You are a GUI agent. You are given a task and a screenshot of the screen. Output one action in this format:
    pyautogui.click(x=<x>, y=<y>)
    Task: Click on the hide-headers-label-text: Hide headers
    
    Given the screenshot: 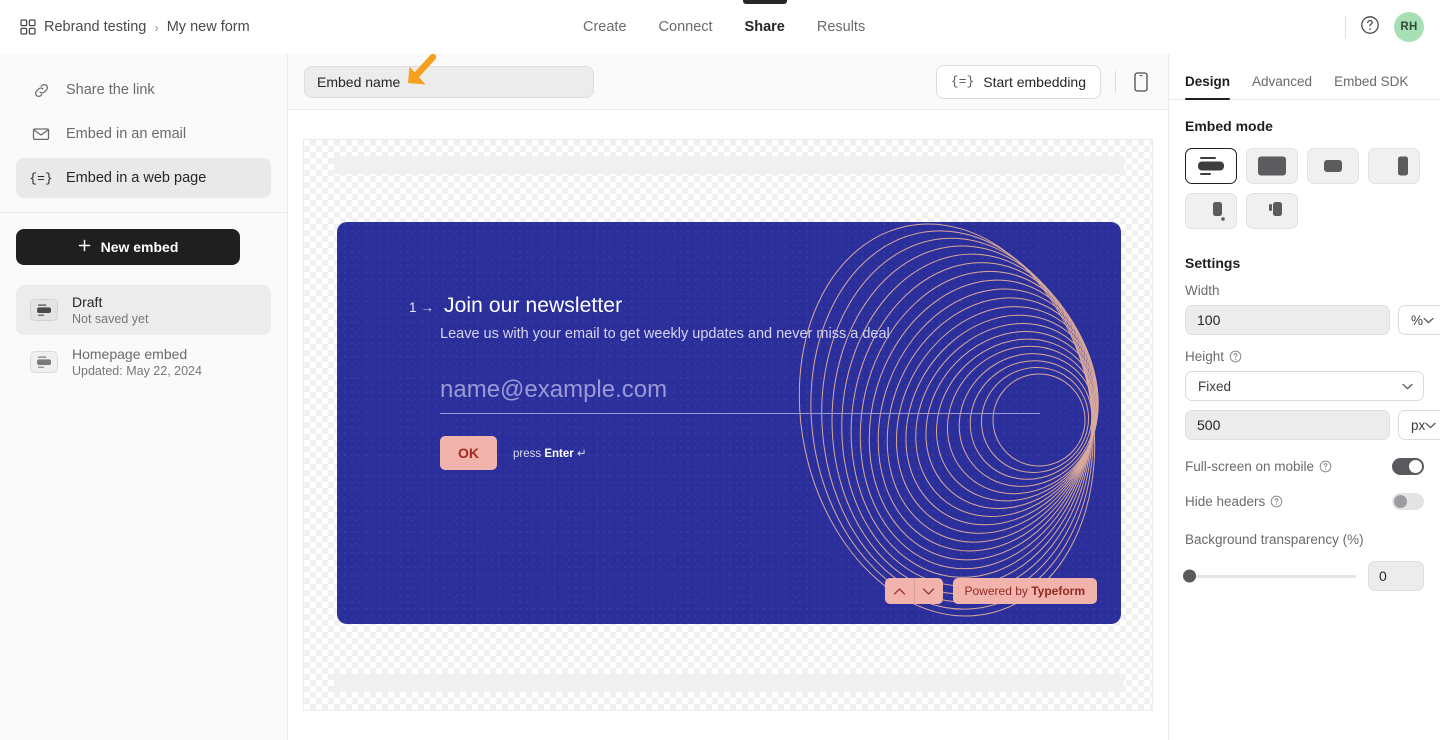 What is the action you would take?
    pyautogui.click(x=1225, y=501)
    